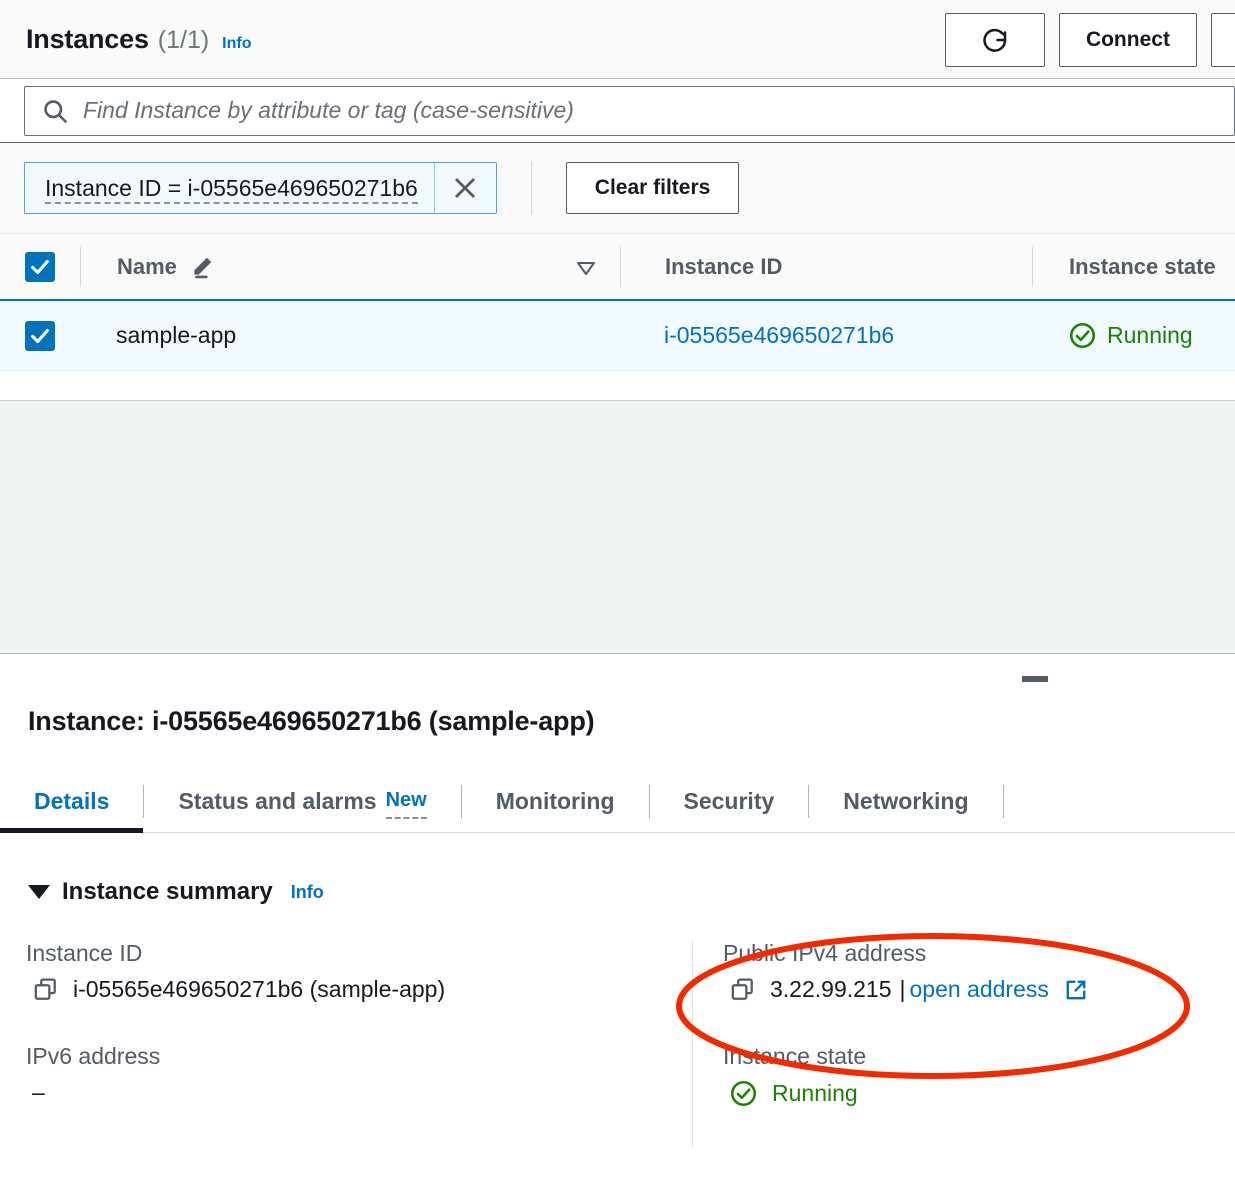 This screenshot has height=1190, width=1235. I want to click on filter-token: Instance ID = i-05565e469650271b6, so click(260, 188).